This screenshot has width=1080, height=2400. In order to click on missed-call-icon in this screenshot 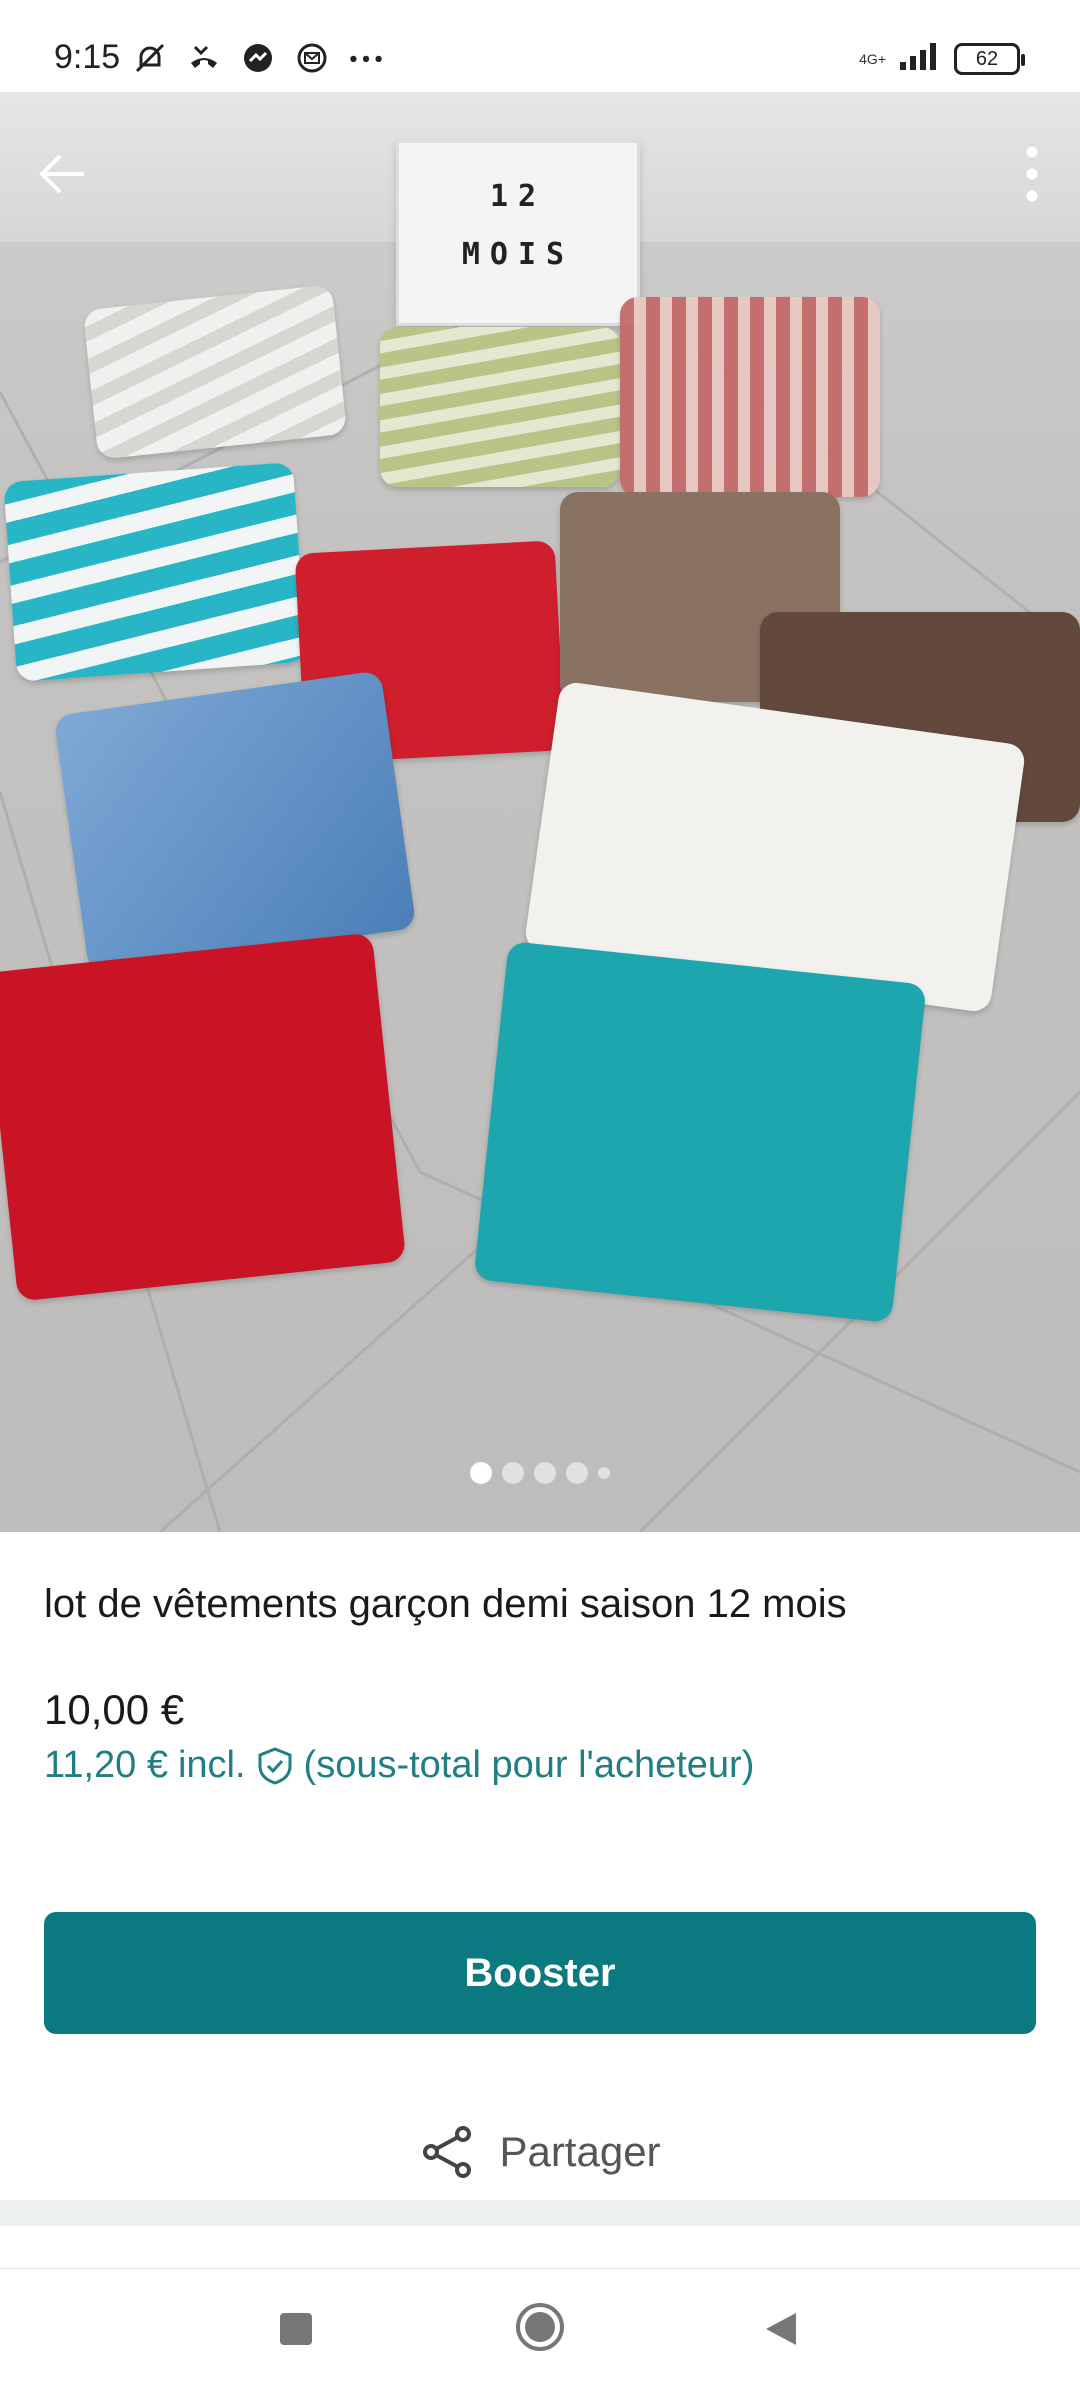, I will do `click(204, 58)`.